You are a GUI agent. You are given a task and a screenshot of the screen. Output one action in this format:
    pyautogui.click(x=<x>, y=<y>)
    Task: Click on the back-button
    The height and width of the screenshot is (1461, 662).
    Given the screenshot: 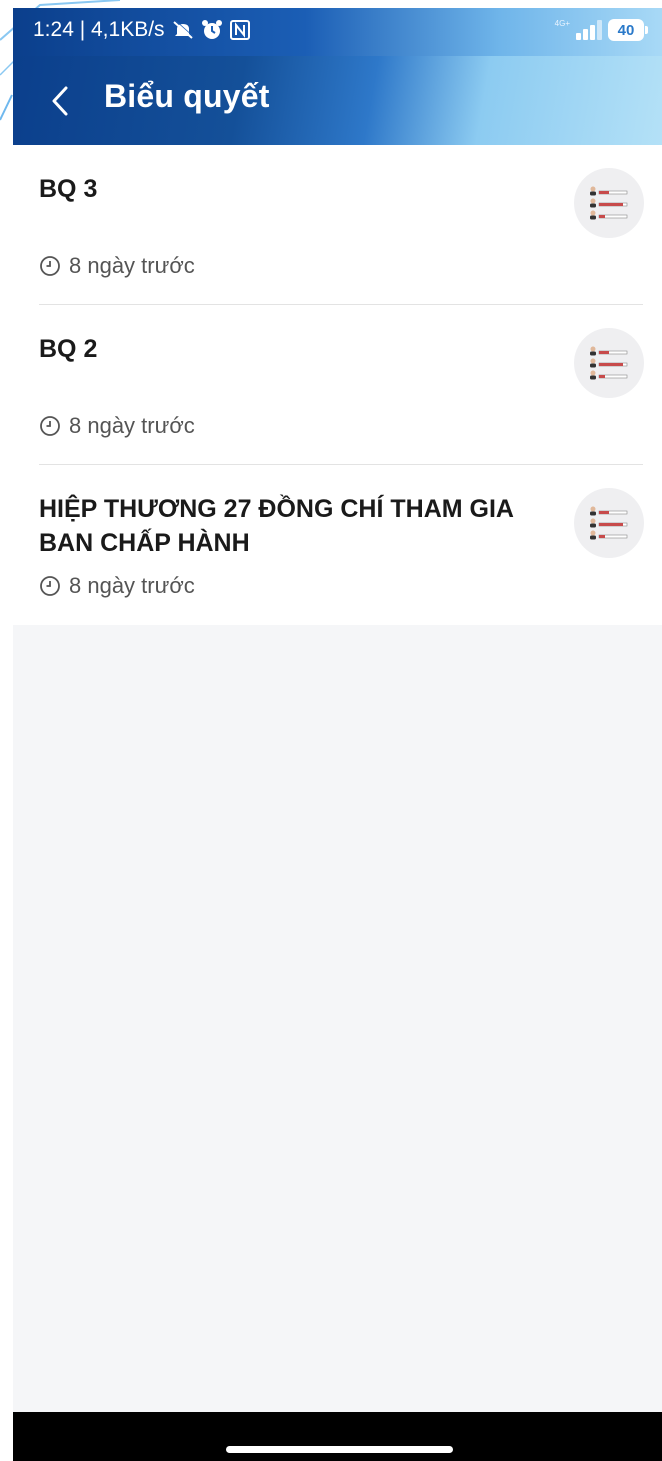 What is the action you would take?
    pyautogui.click(x=60, y=101)
    